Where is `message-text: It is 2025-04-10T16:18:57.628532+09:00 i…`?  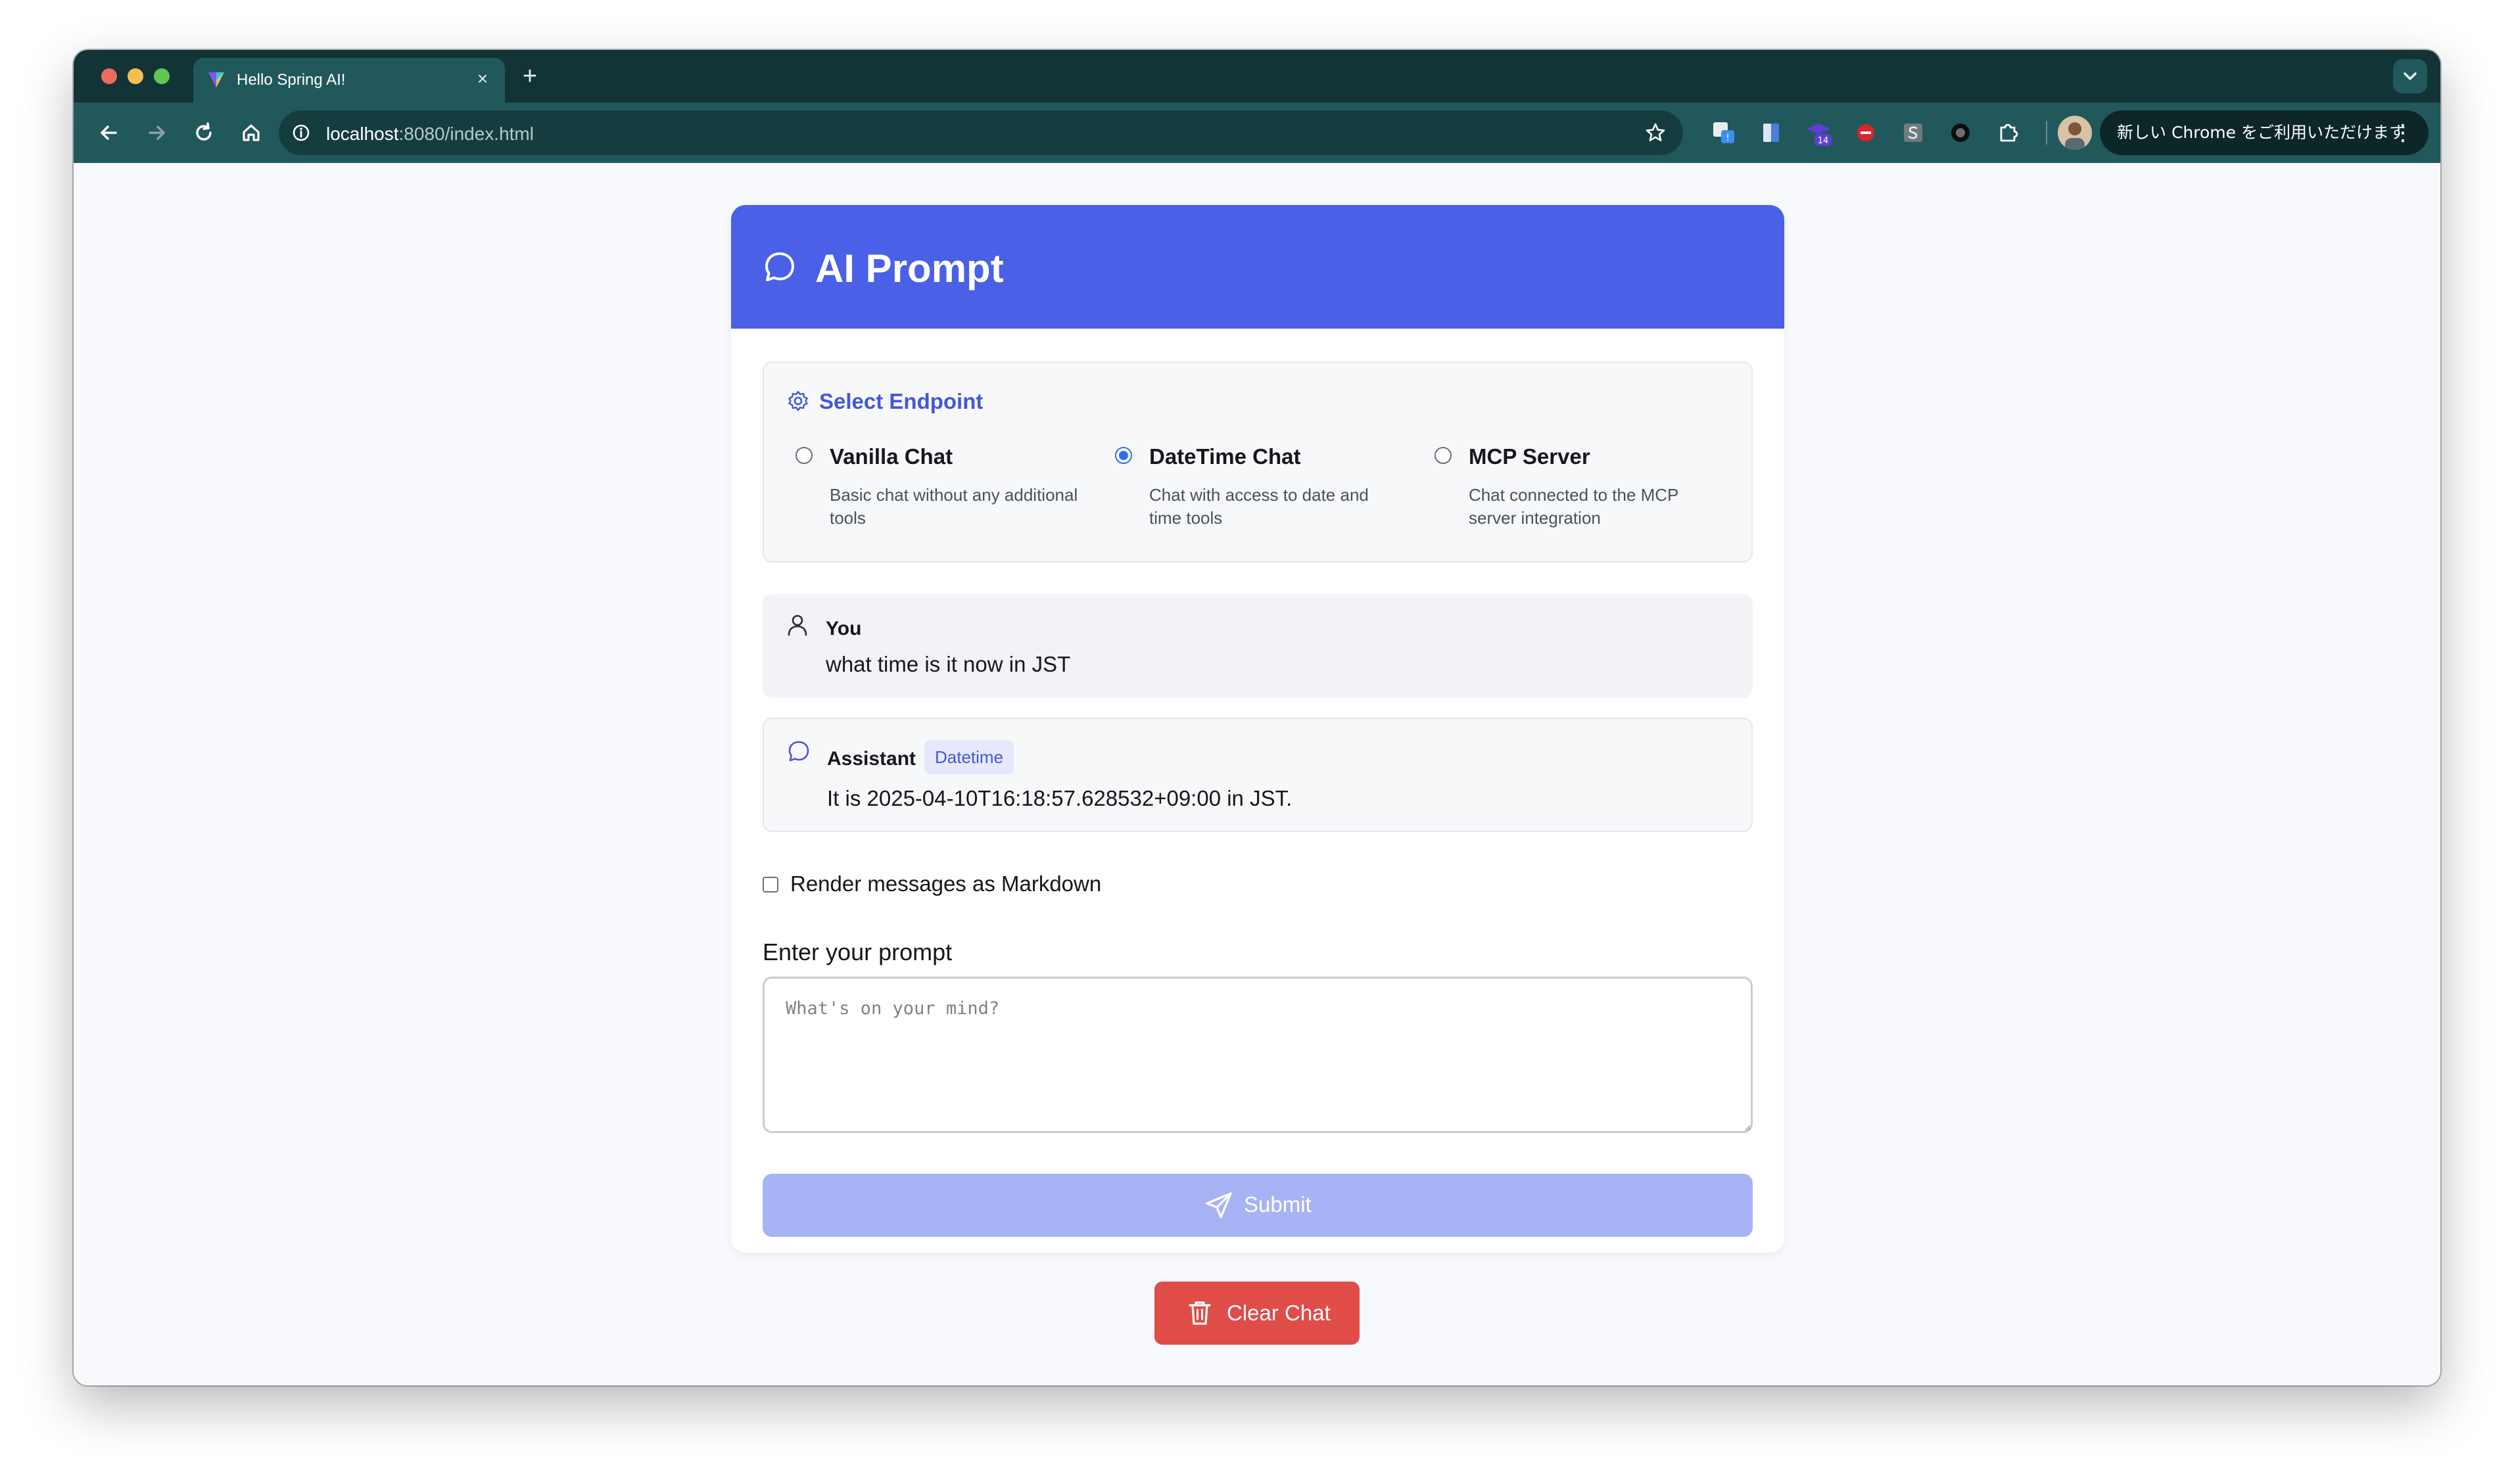
message-text: It is 2025-04-10T16:18:57.628532+09:00 i… is located at coordinates (1060, 798).